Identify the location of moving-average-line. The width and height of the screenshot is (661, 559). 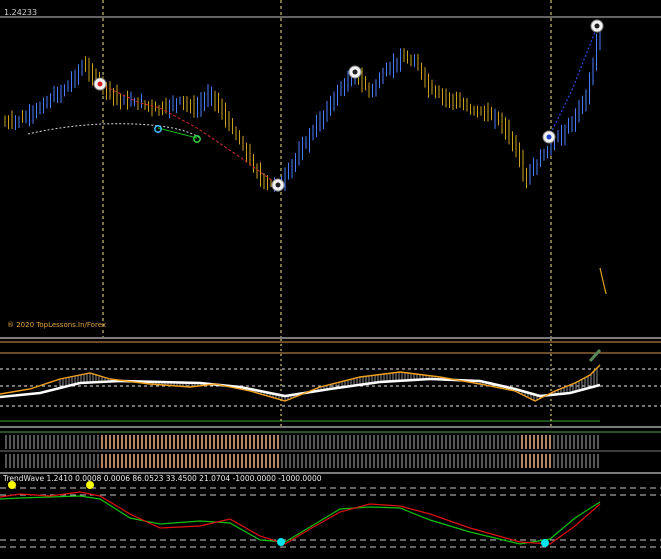
(114, 131).